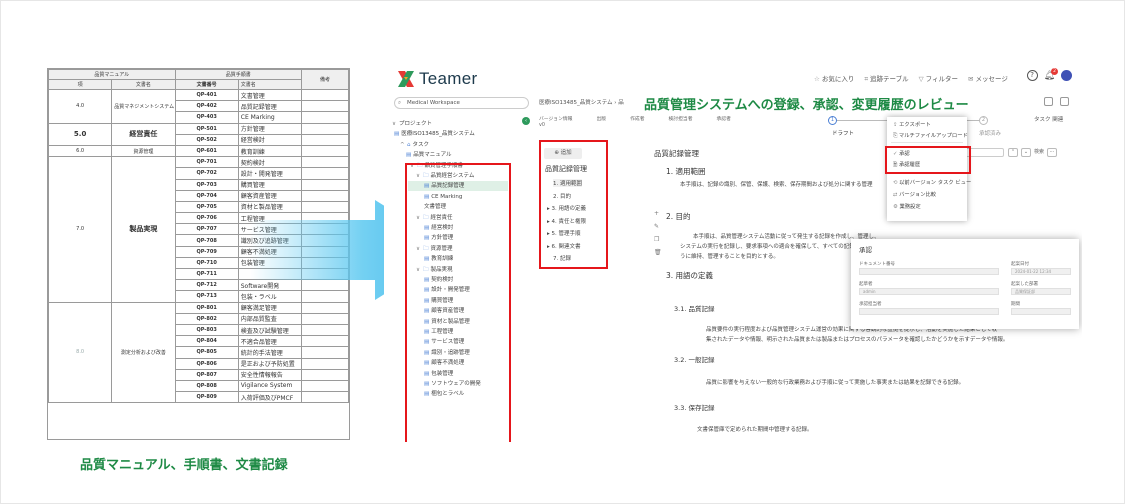  Describe the element at coordinates (912, 124) in the screenshot. I see `menu-item: ⇪ エクスポート` at that location.